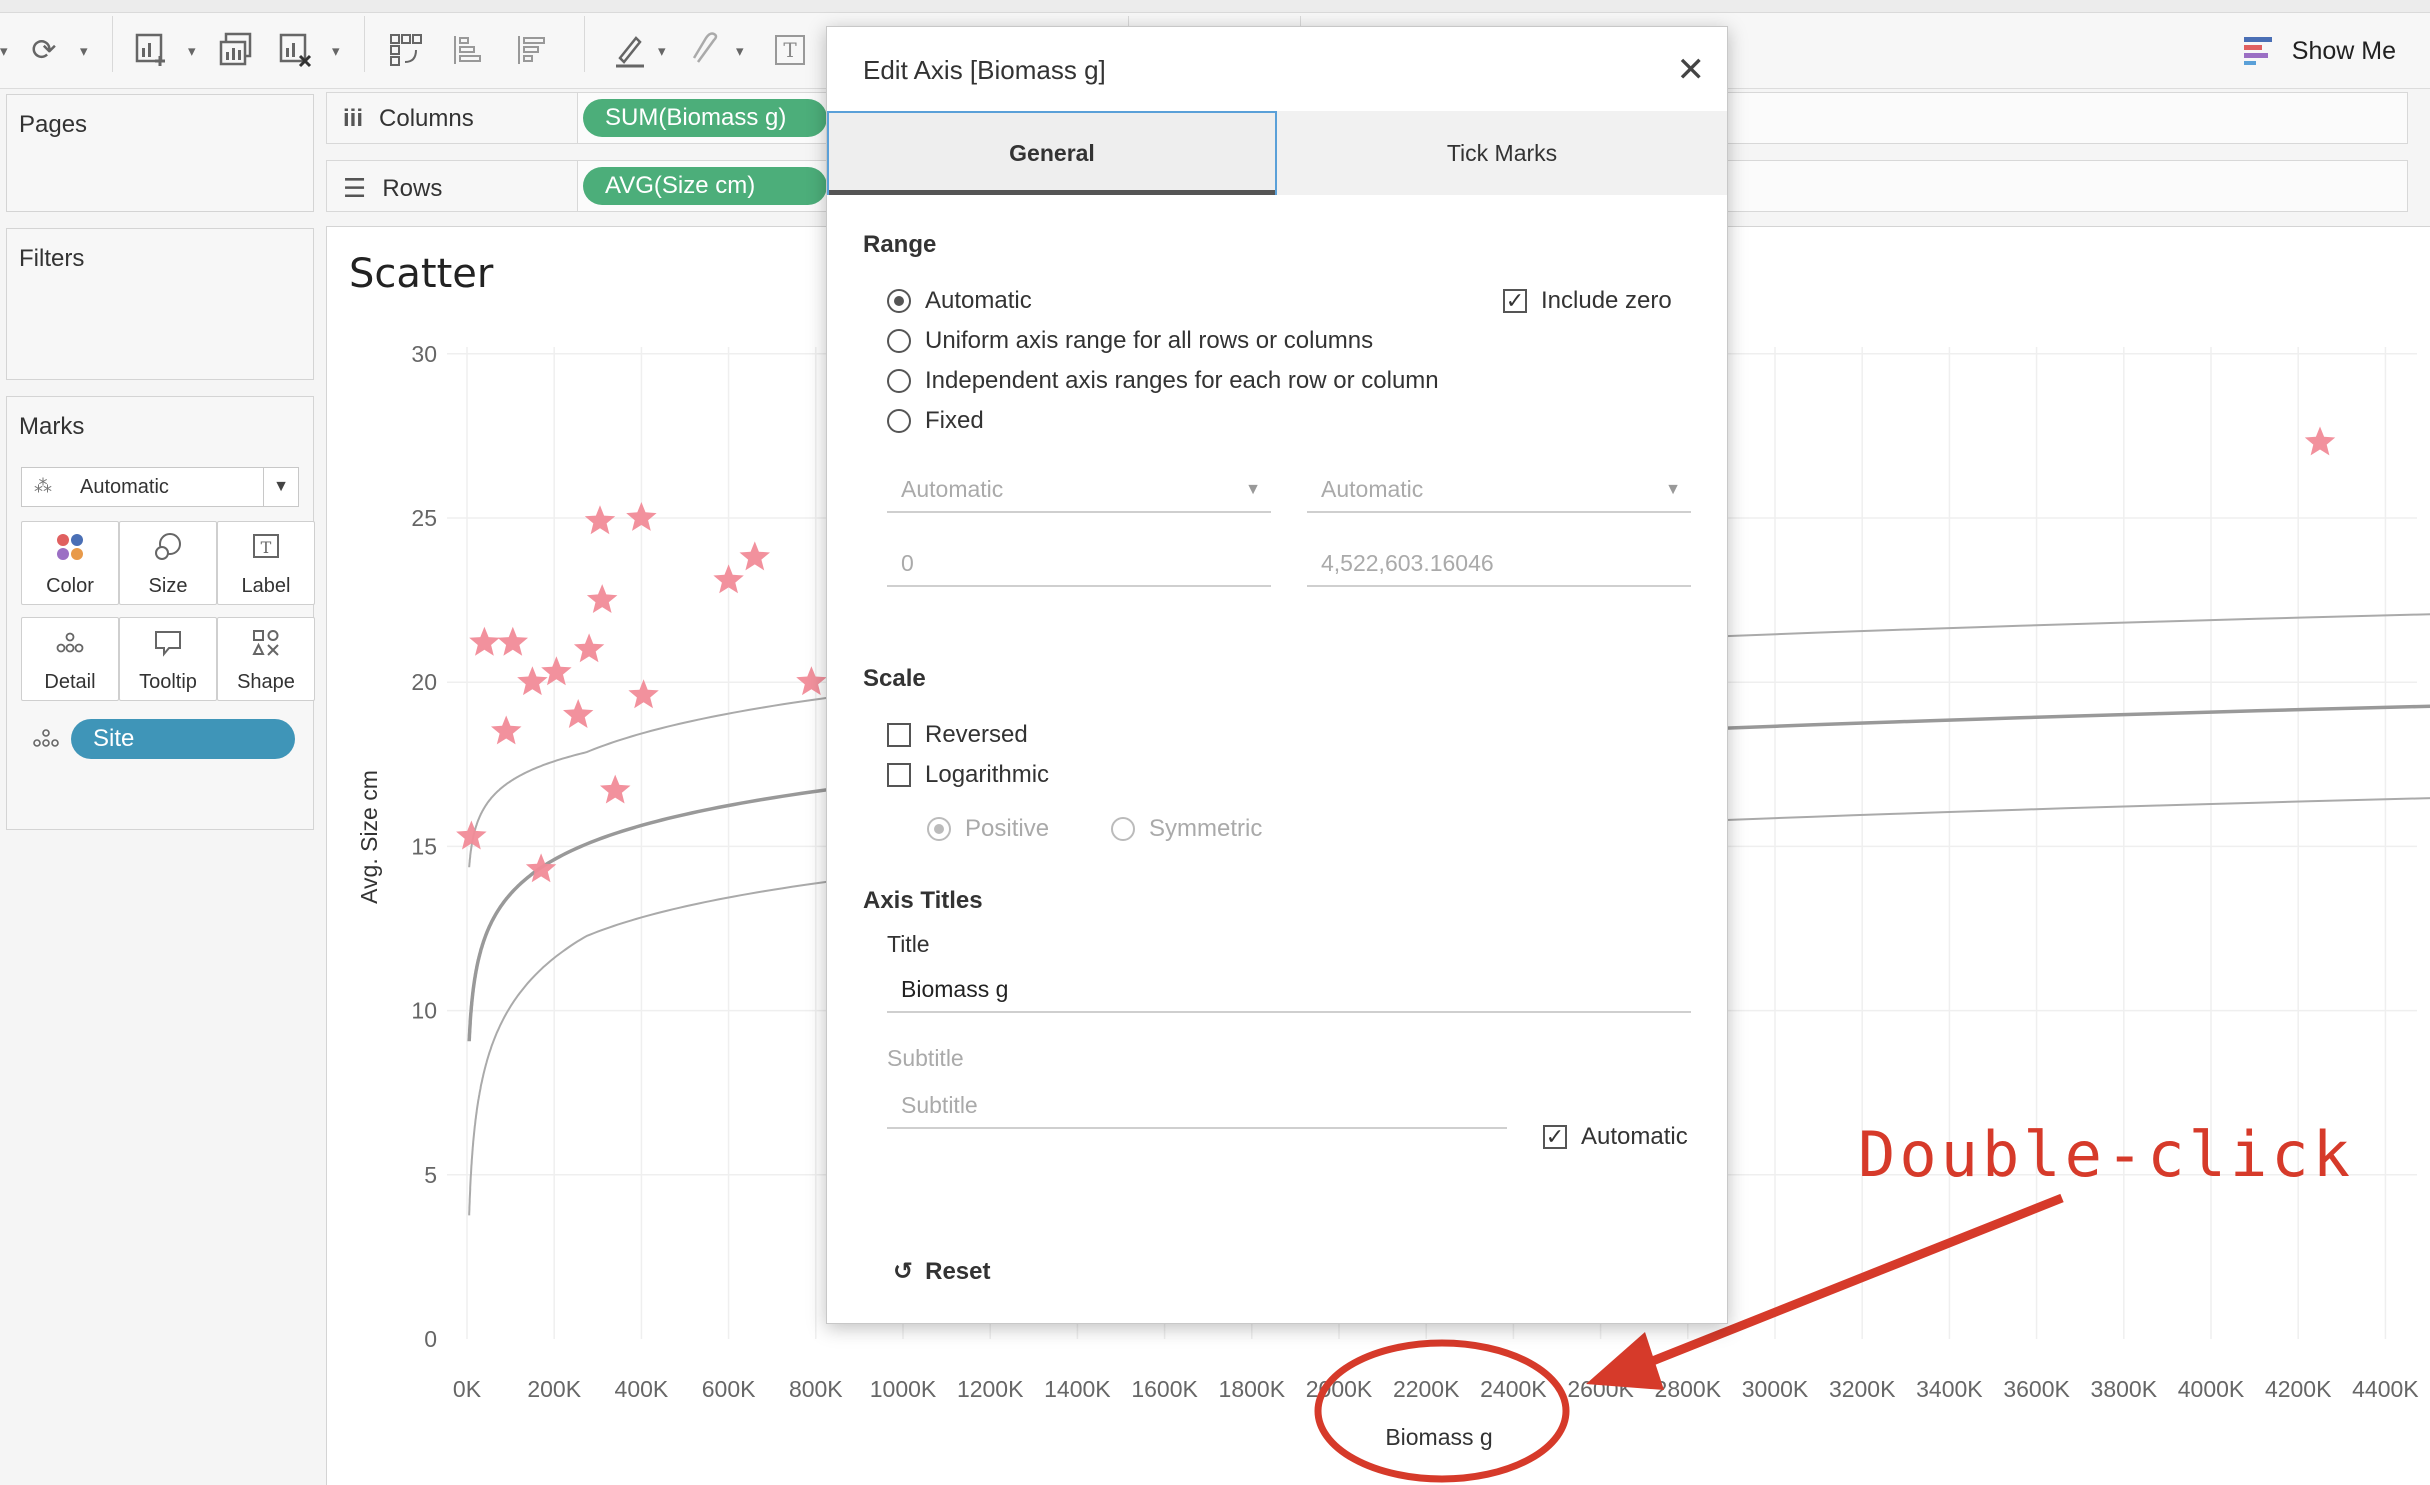 The width and height of the screenshot is (2430, 1485). Describe the element at coordinates (899, 775) in the screenshot. I see `logarithmic-checkbox` at that location.